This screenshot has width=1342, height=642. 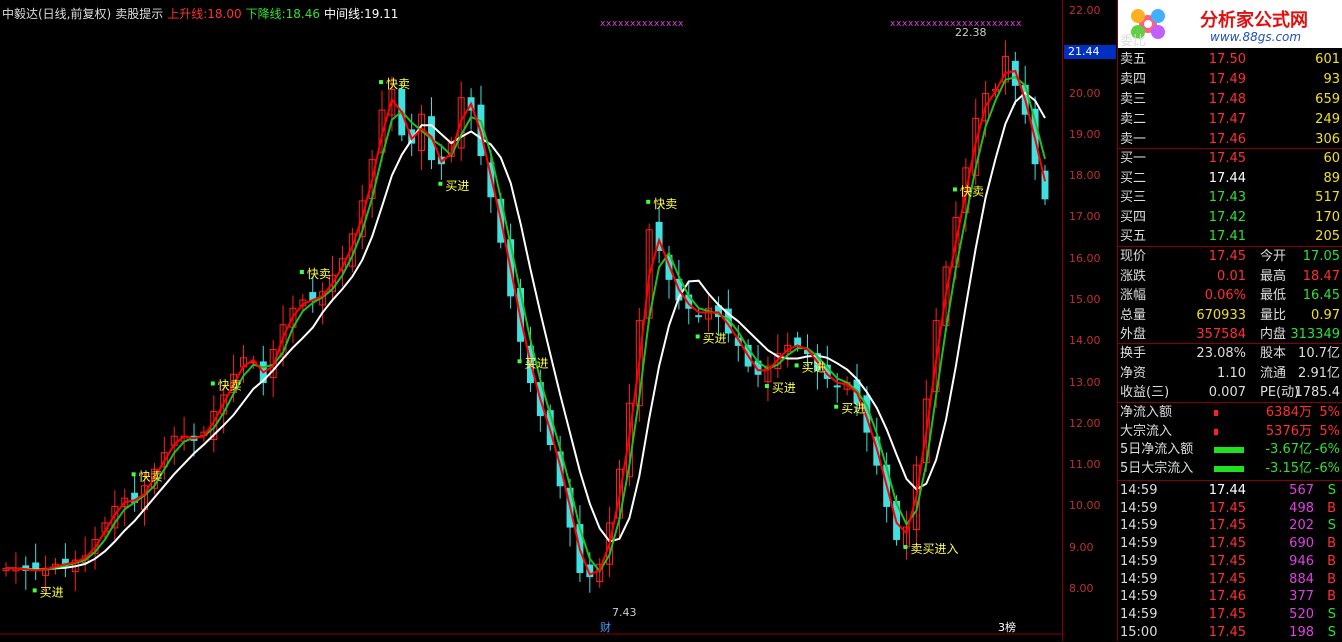 What do you see at coordinates (1327, 139) in the screenshot?
I see `ask-volume: 306` at bounding box center [1327, 139].